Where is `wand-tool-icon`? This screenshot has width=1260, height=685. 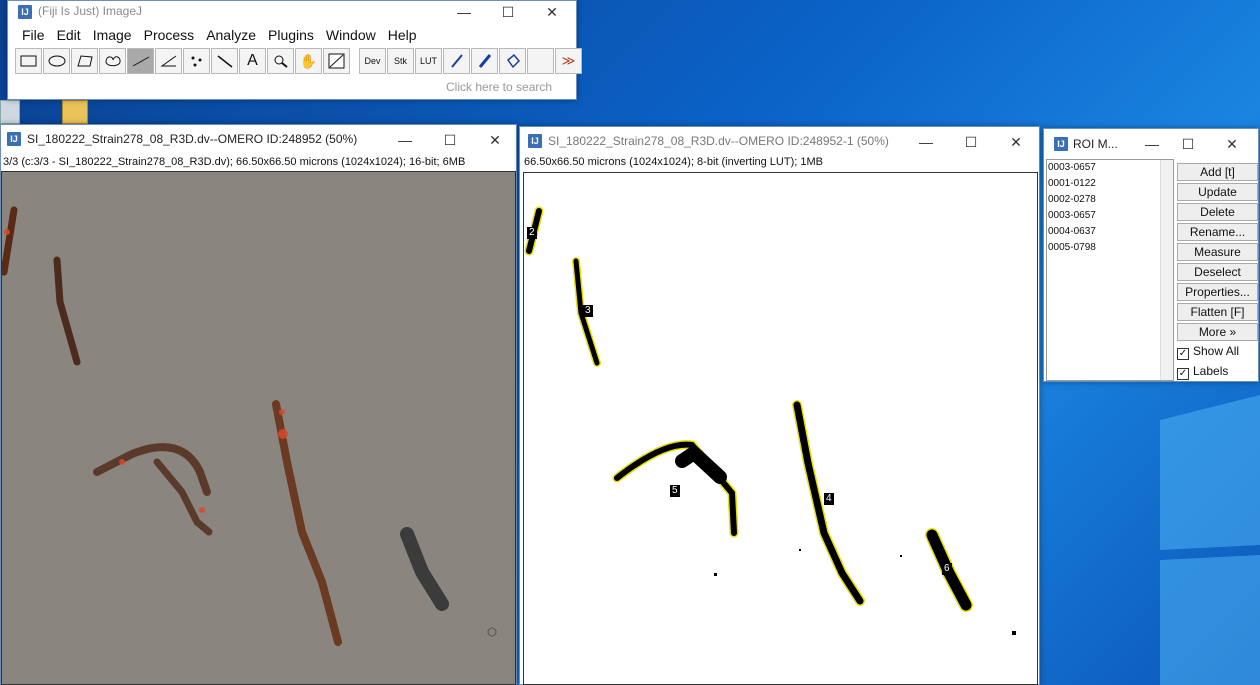 wand-tool-icon is located at coordinates (224, 61).